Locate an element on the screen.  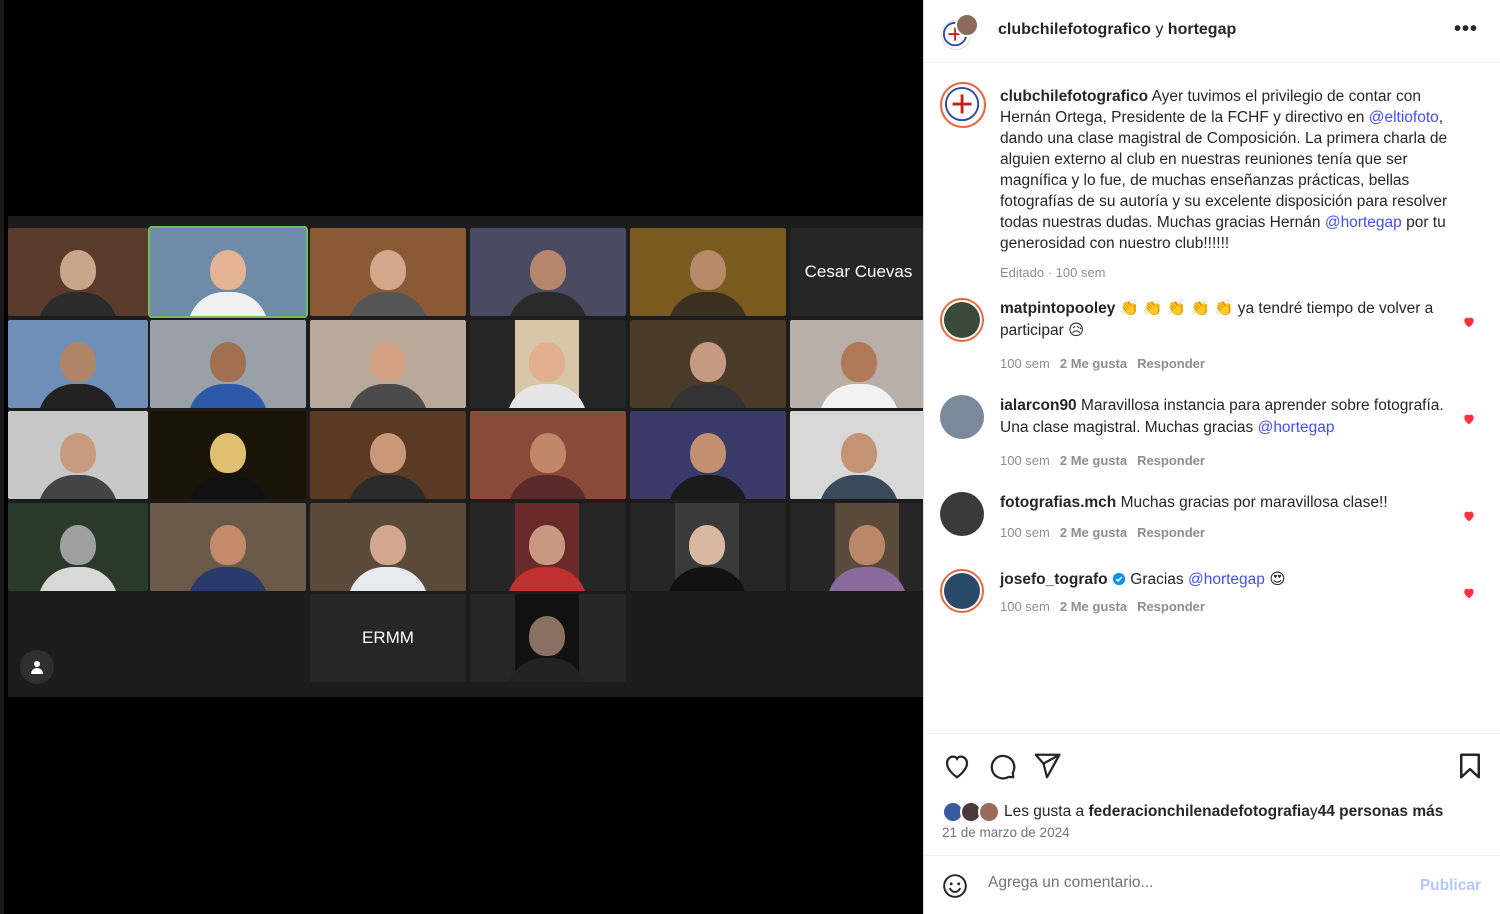
comment-username: fotografias.mch is located at coordinates (1058, 502).